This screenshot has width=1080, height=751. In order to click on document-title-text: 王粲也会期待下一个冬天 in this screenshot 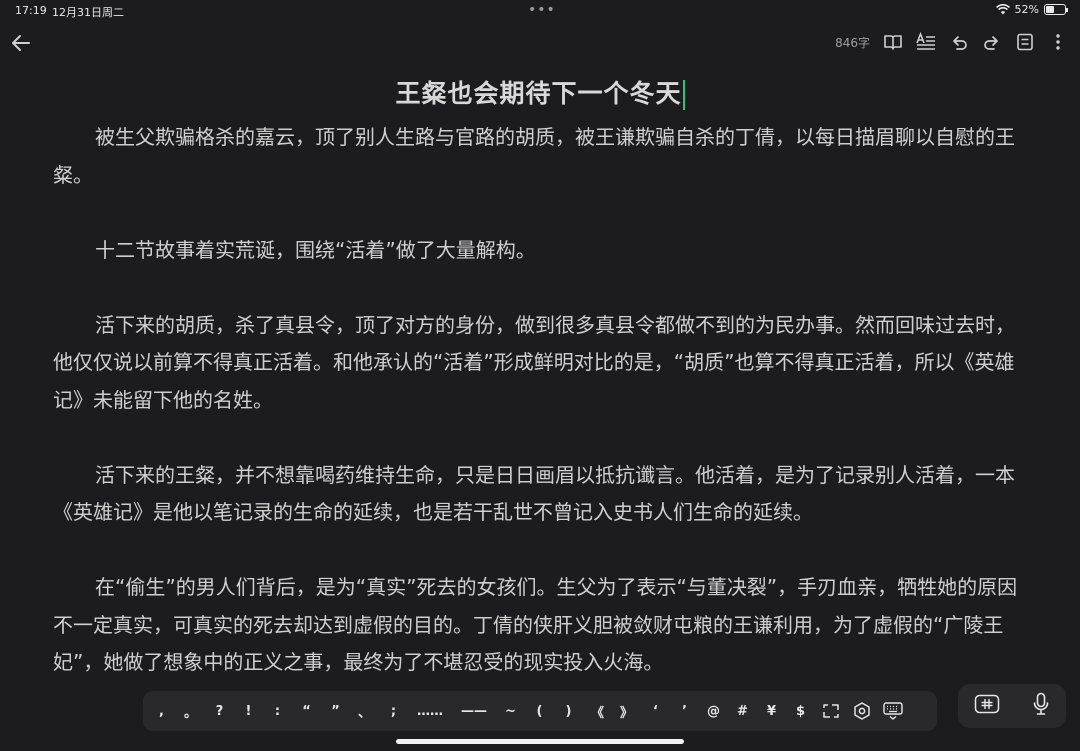, I will do `click(538, 93)`.